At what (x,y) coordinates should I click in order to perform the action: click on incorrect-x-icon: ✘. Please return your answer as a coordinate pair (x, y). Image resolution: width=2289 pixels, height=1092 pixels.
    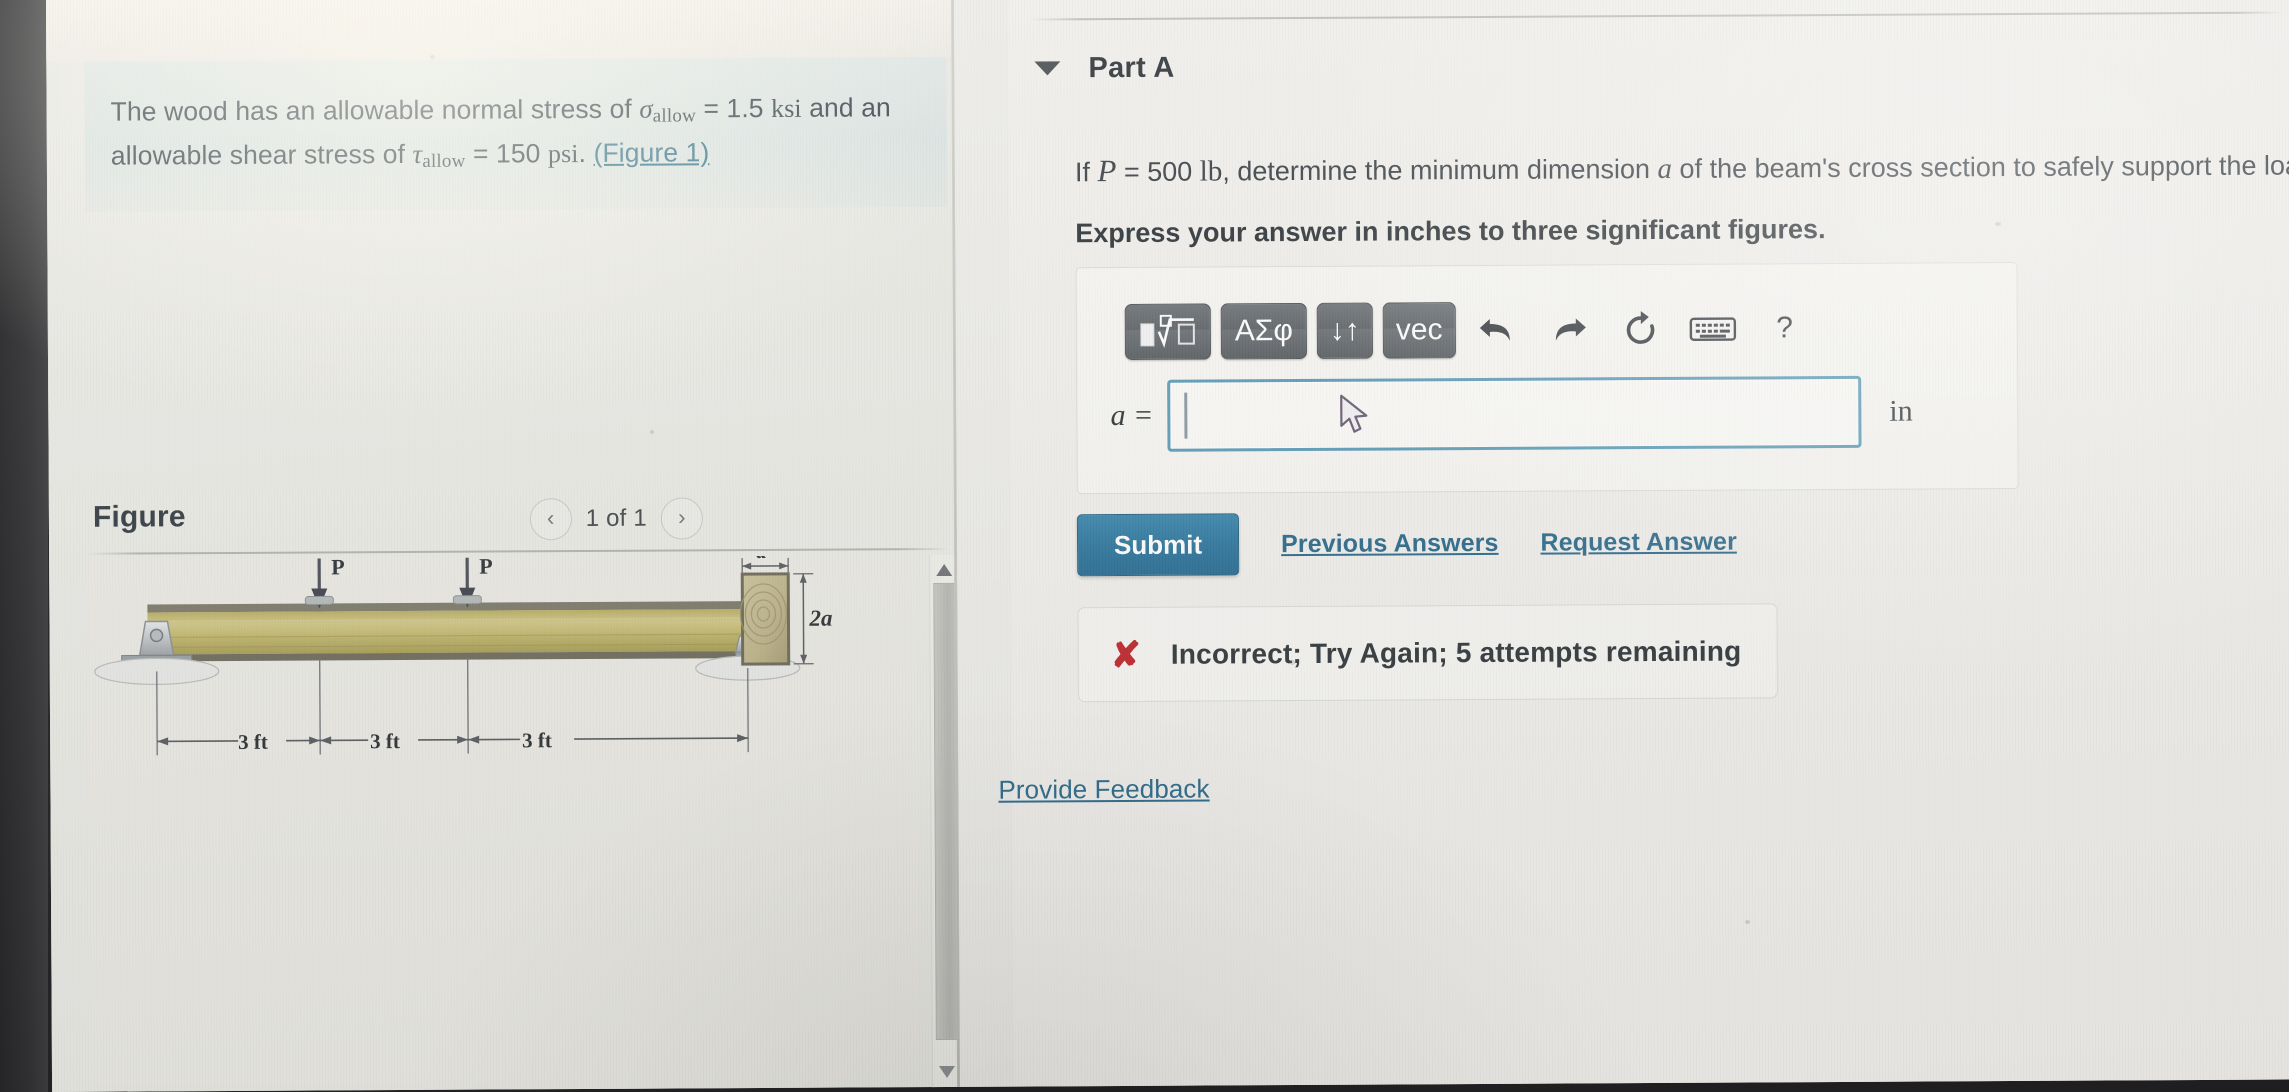
    Looking at the image, I should click on (1125, 654).